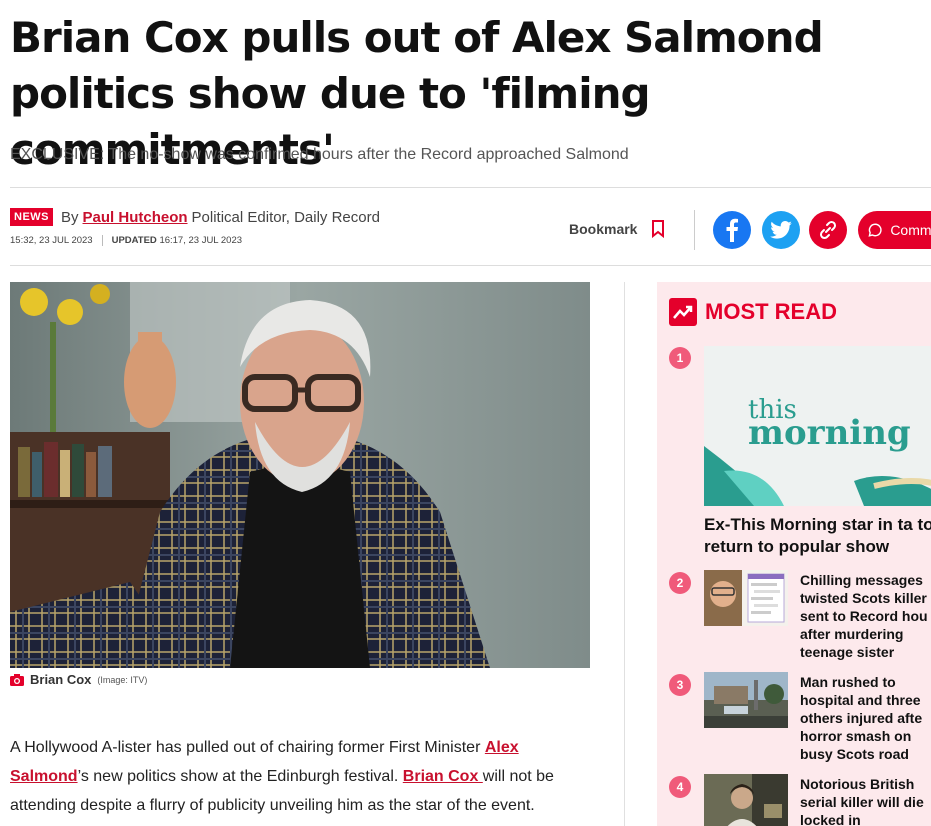 The image size is (931, 826). I want to click on updated-label: UPDATED, so click(134, 240).